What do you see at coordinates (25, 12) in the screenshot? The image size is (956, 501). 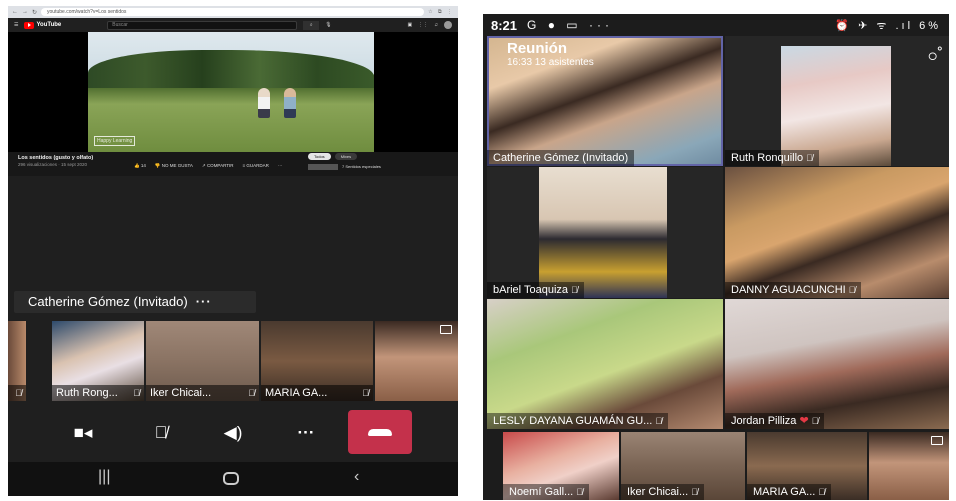 I see `forward-icon: →` at bounding box center [25, 12].